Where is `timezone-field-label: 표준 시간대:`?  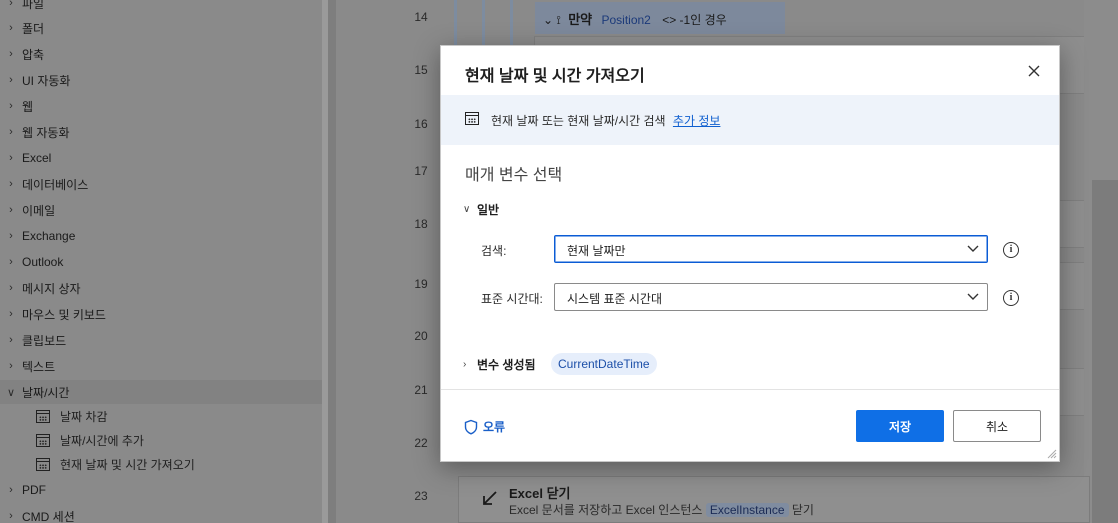 timezone-field-label: 표준 시간대: is located at coordinates (512, 299).